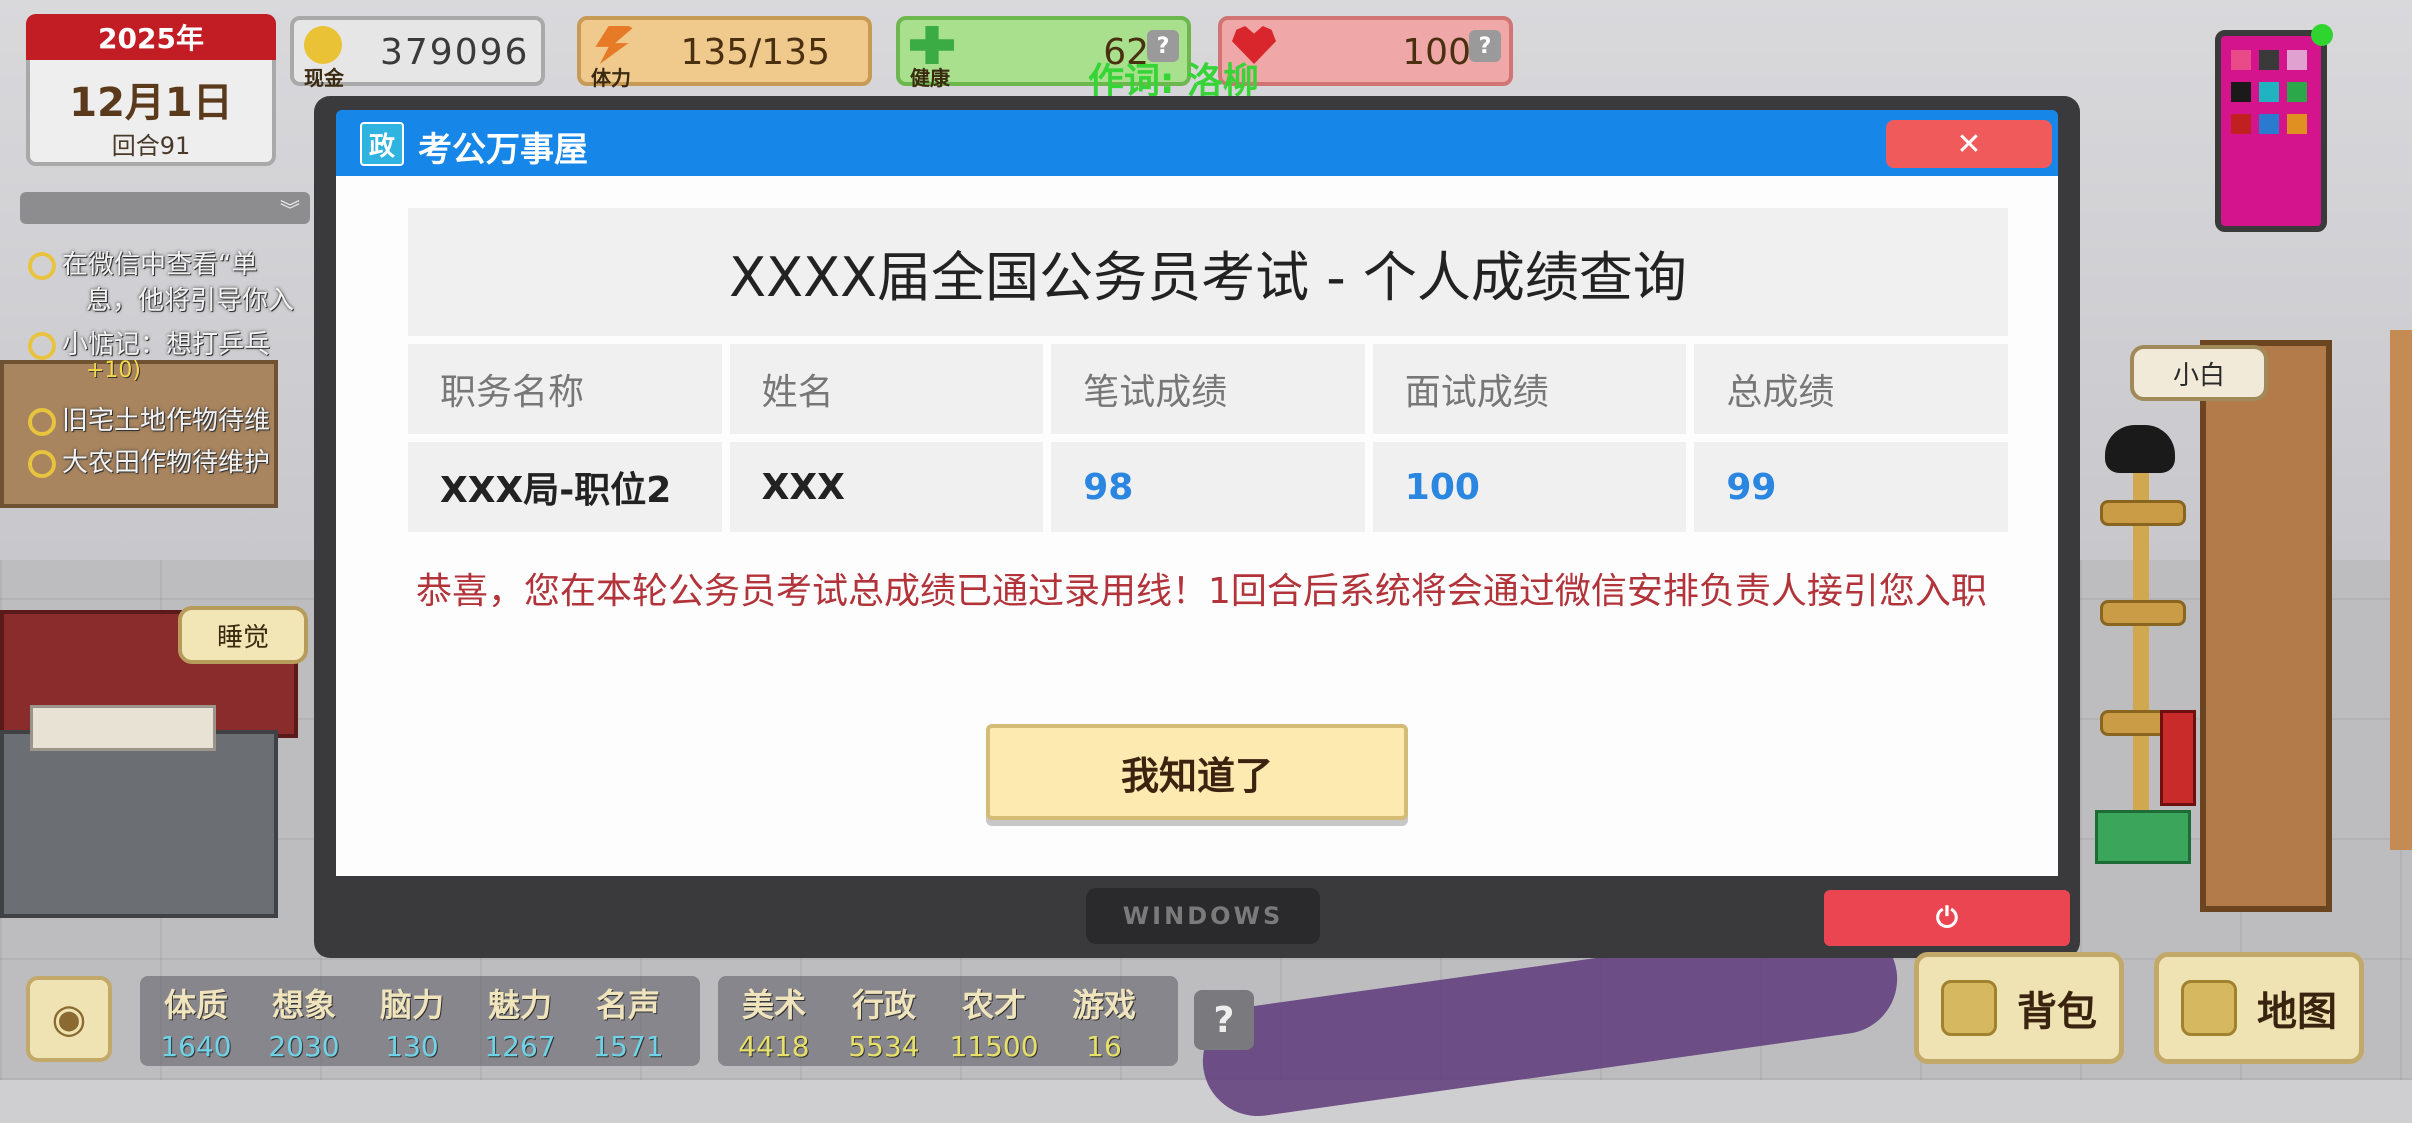 The image size is (2412, 1123). What do you see at coordinates (2178, 758) in the screenshot?
I see `fire-extinguisher` at bounding box center [2178, 758].